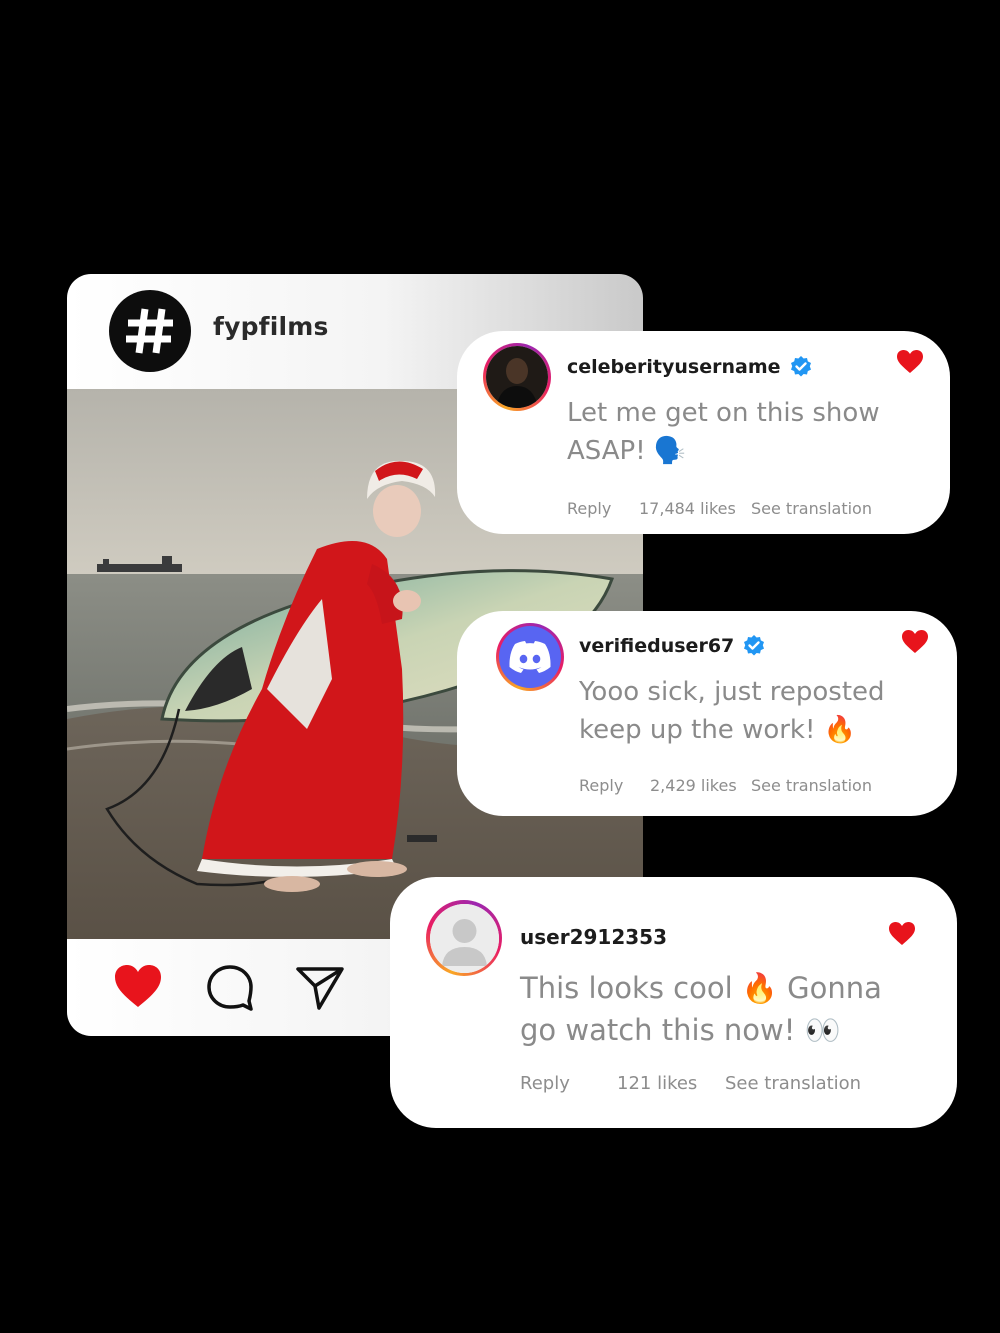 The image size is (1000, 1333). What do you see at coordinates (718, 729) in the screenshot?
I see `comment-line-2: keep up the work! 🔥` at bounding box center [718, 729].